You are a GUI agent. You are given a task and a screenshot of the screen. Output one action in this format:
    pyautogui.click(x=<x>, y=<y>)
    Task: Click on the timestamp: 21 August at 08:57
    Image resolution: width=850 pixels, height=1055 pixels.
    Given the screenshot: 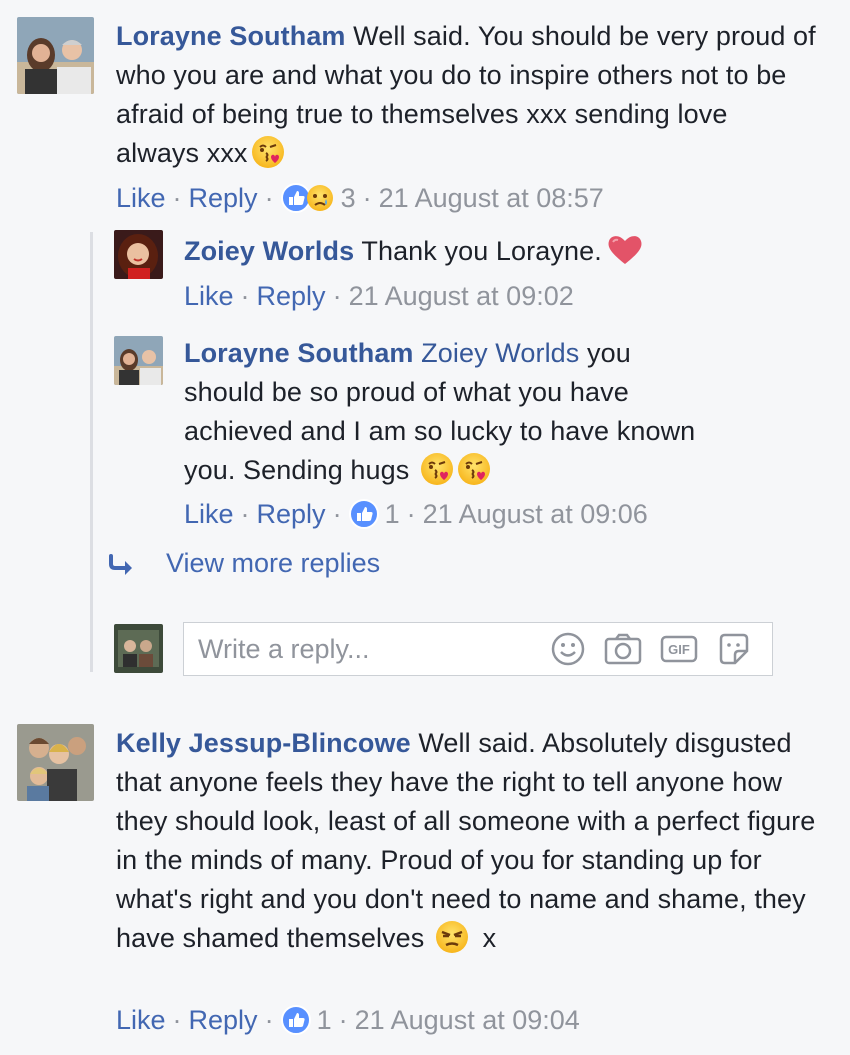 What is the action you would take?
    pyautogui.click(x=491, y=198)
    